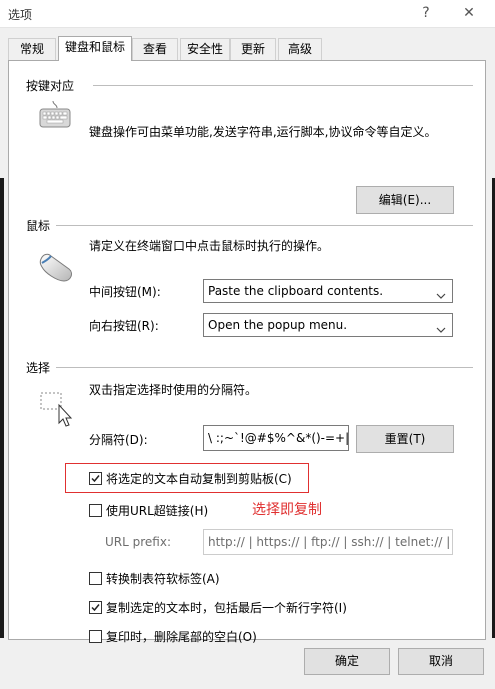 This screenshot has height=689, width=495. I want to click on background-edge, so click(2, 408).